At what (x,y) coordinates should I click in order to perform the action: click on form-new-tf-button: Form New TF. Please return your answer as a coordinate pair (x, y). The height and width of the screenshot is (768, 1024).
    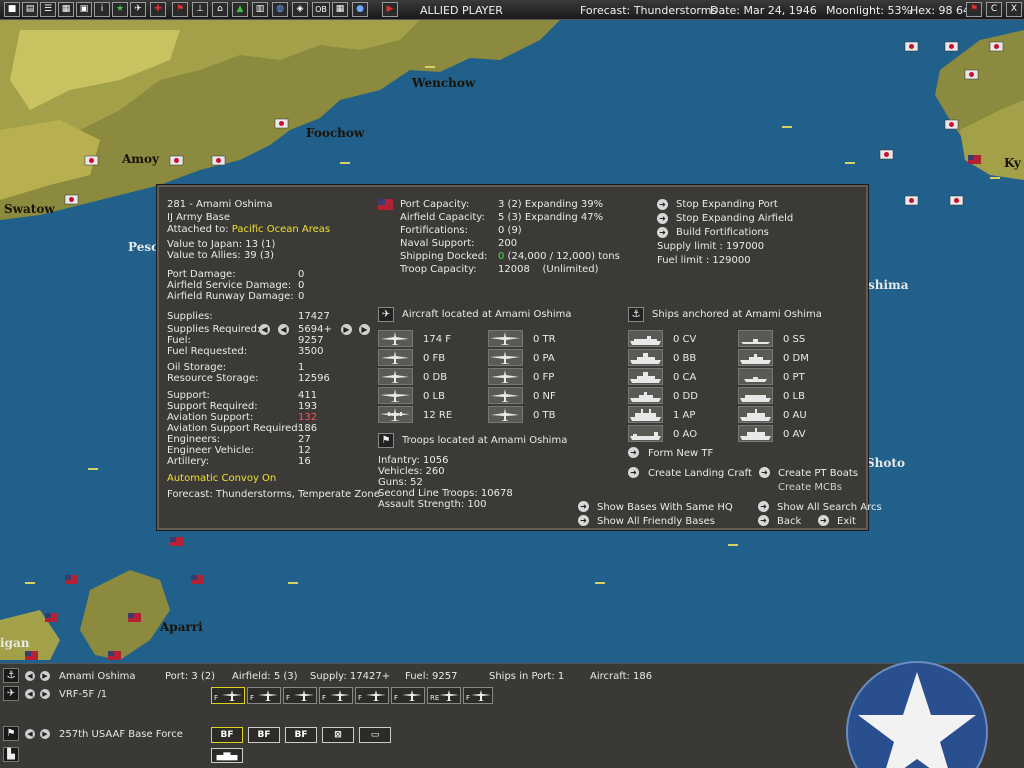
    Looking at the image, I should click on (680, 453).